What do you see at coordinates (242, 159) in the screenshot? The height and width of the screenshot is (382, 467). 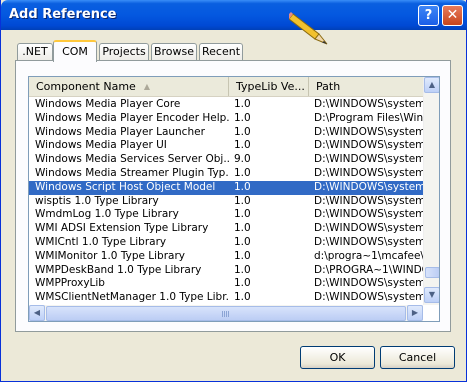 I see `typelib-version: 9.0` at bounding box center [242, 159].